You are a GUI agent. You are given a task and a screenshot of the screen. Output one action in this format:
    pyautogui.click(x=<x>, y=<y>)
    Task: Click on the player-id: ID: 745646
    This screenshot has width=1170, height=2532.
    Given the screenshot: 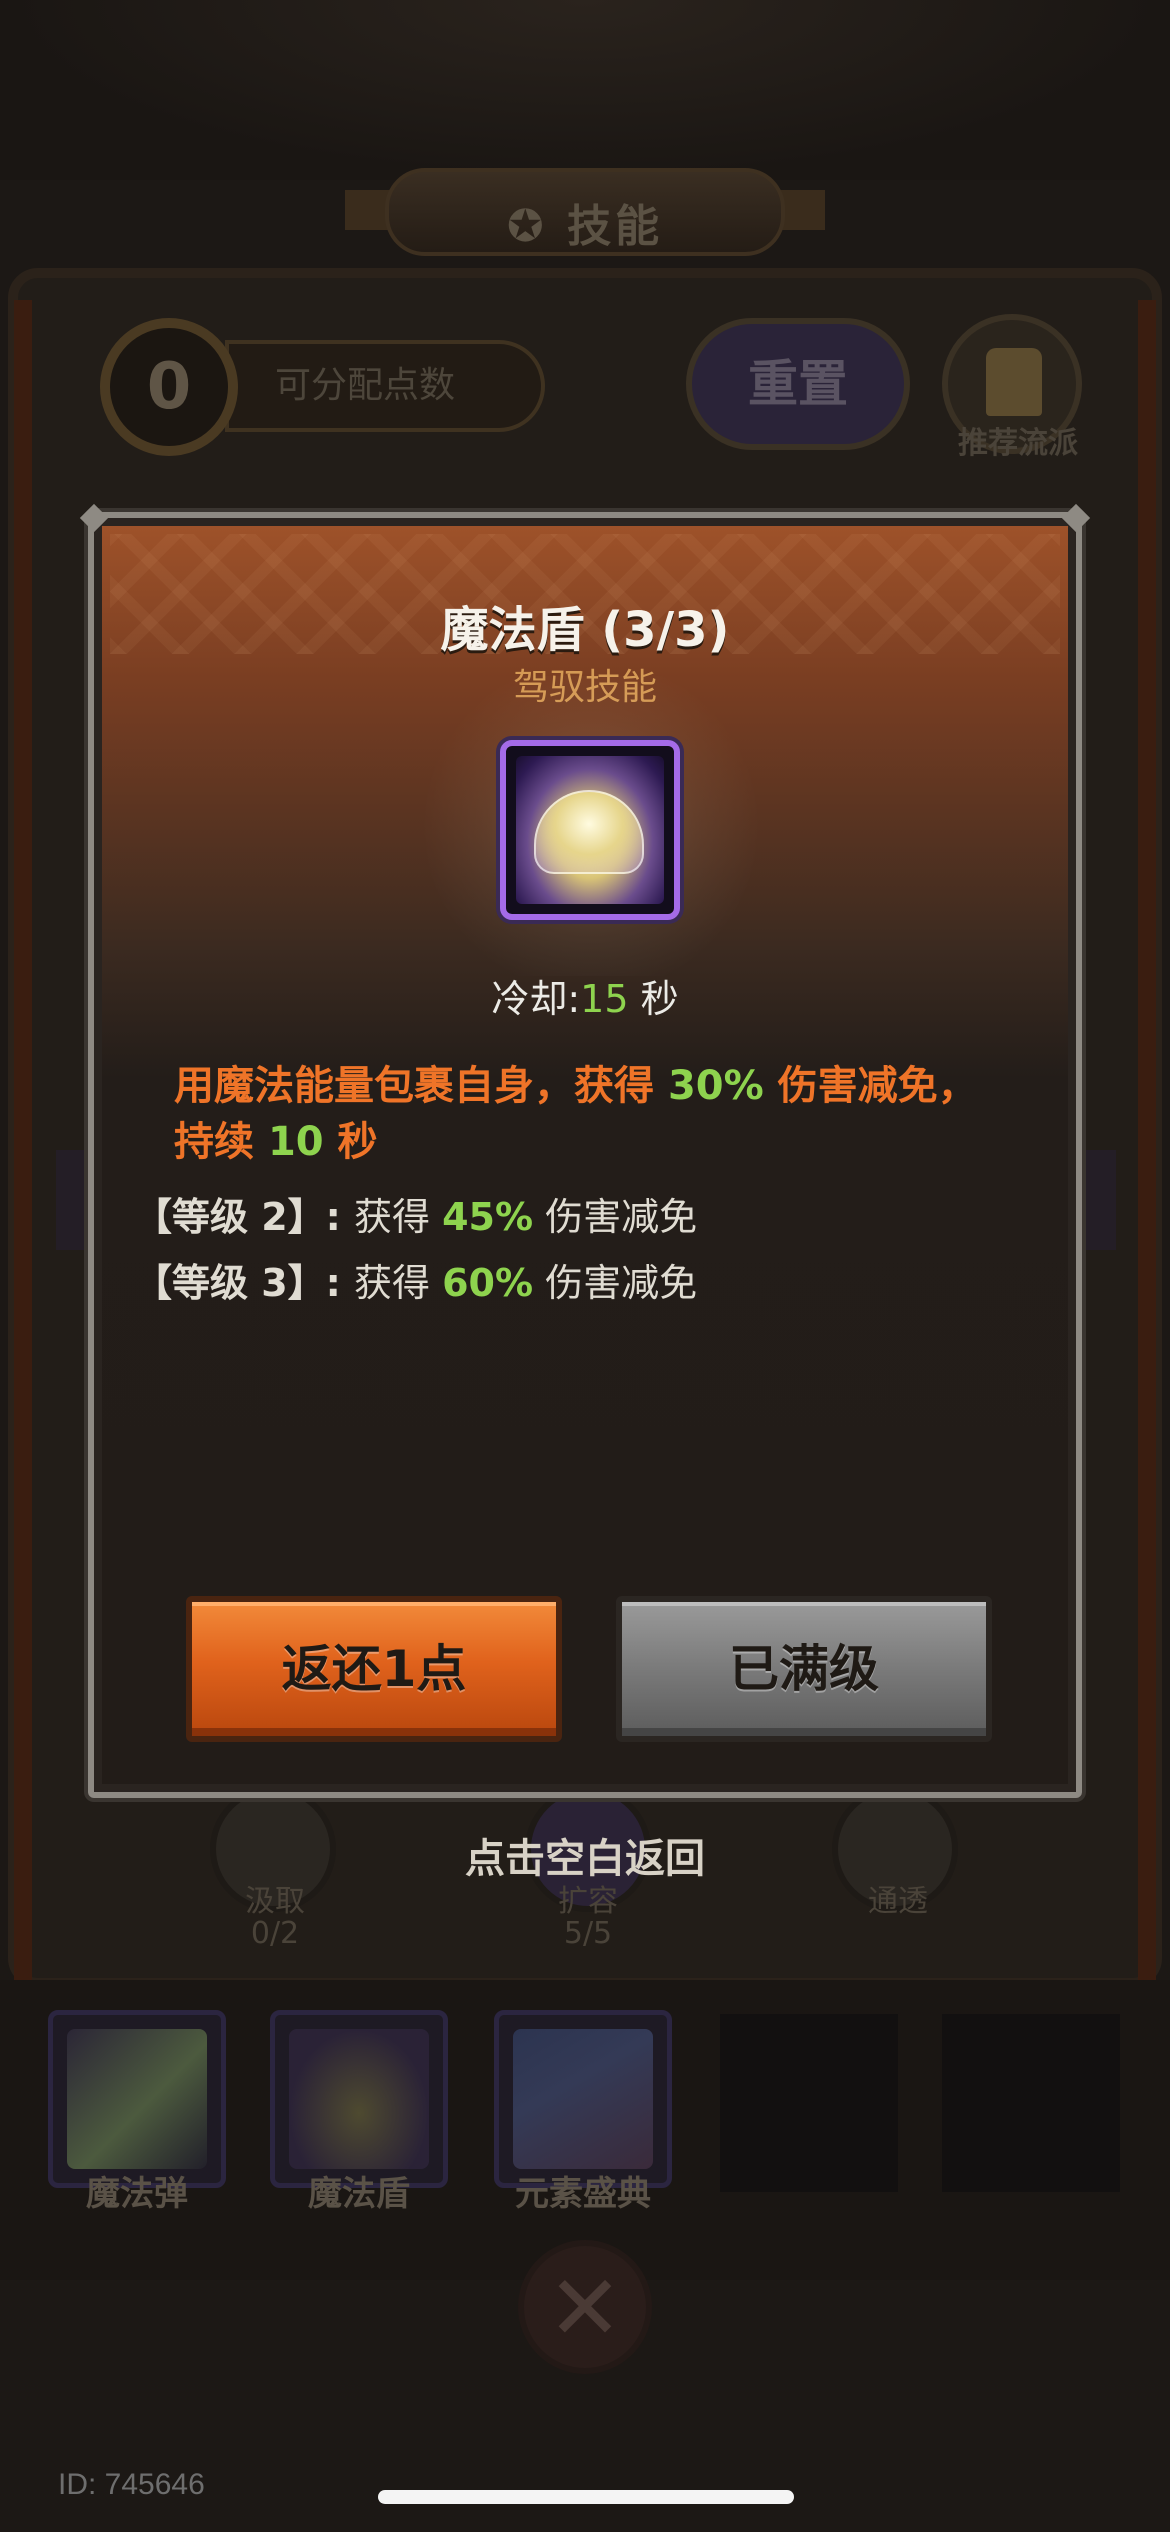 What is the action you would take?
    pyautogui.click(x=131, y=2484)
    